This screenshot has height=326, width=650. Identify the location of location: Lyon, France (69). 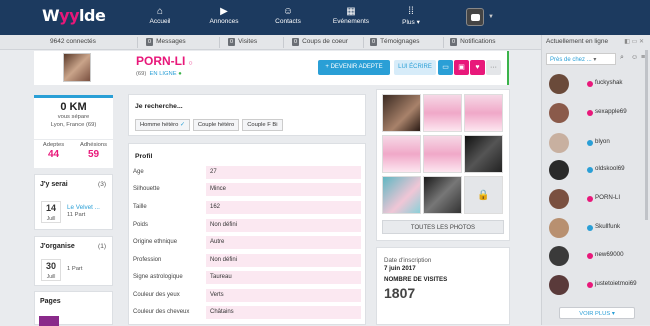
(73, 125).